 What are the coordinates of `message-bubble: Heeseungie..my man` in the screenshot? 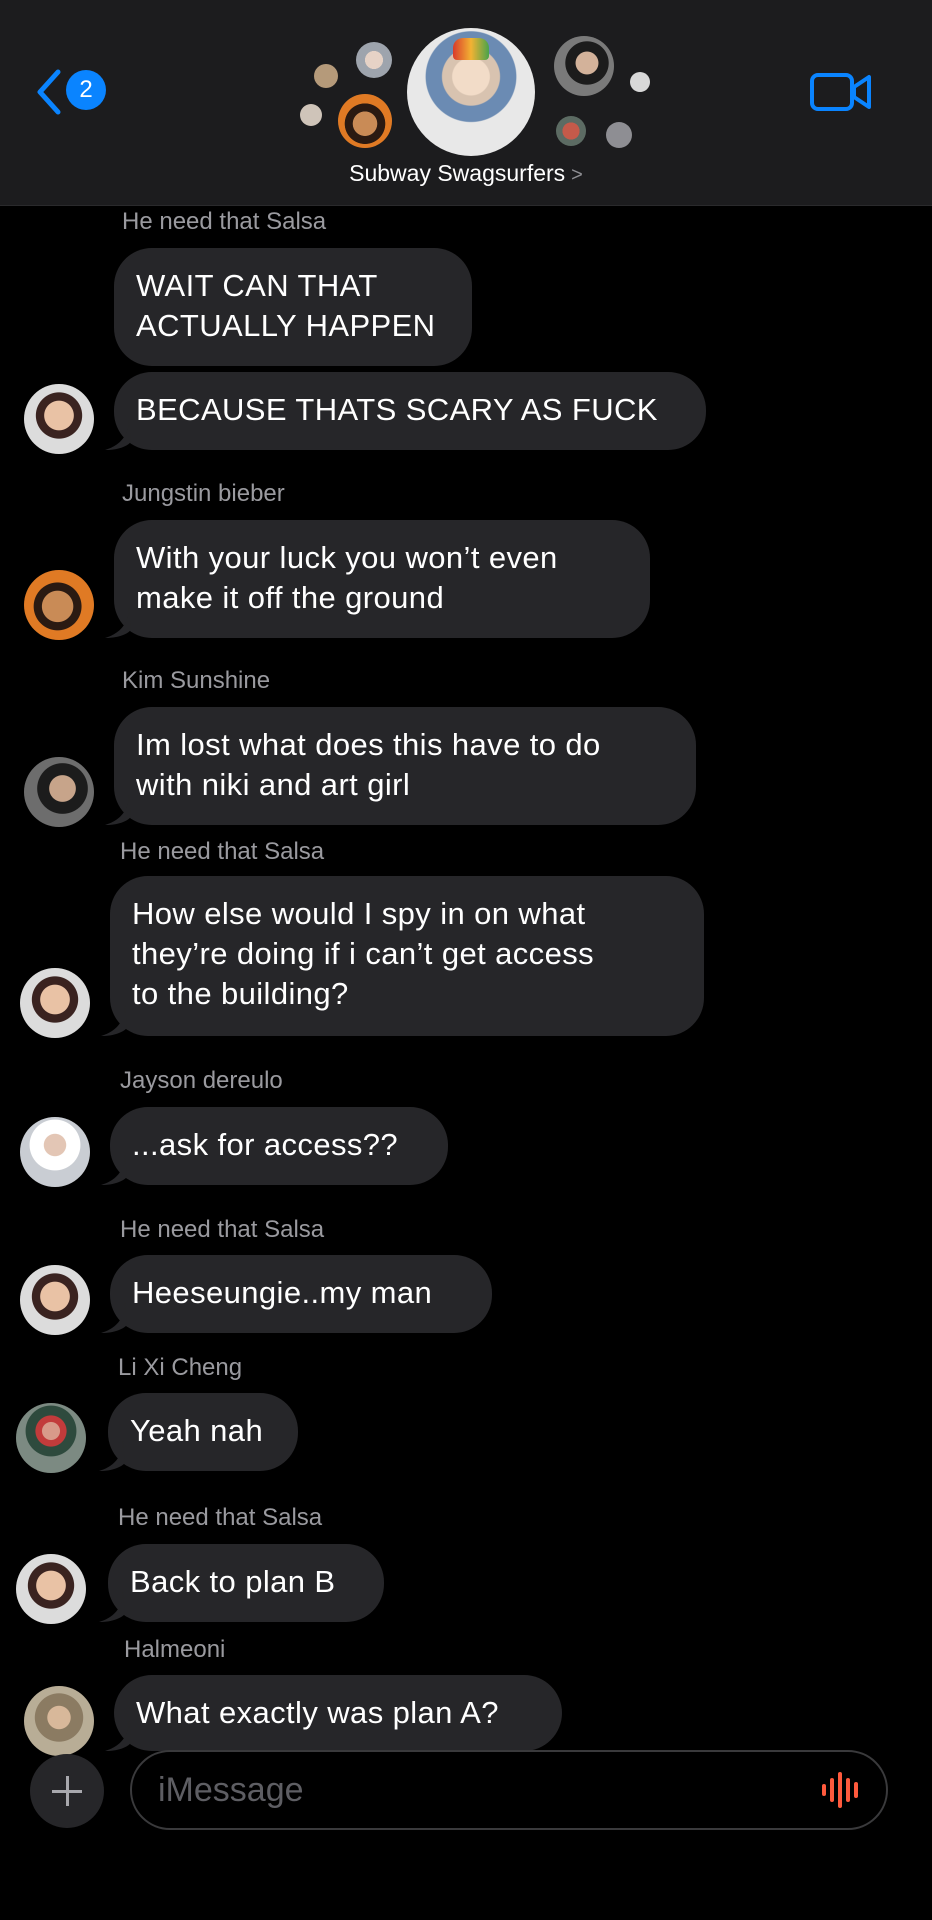 It's located at (296, 1294).